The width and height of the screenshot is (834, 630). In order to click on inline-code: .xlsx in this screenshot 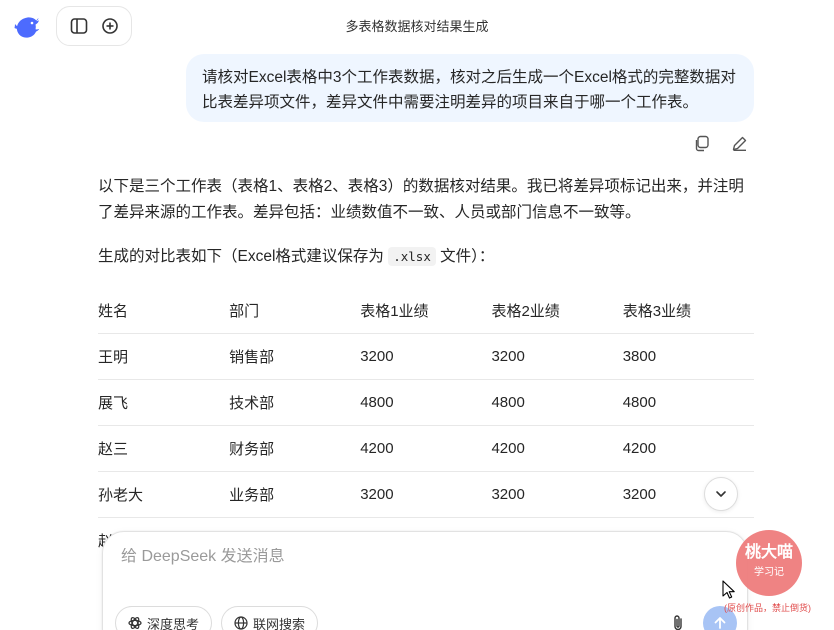, I will do `click(412, 256)`.